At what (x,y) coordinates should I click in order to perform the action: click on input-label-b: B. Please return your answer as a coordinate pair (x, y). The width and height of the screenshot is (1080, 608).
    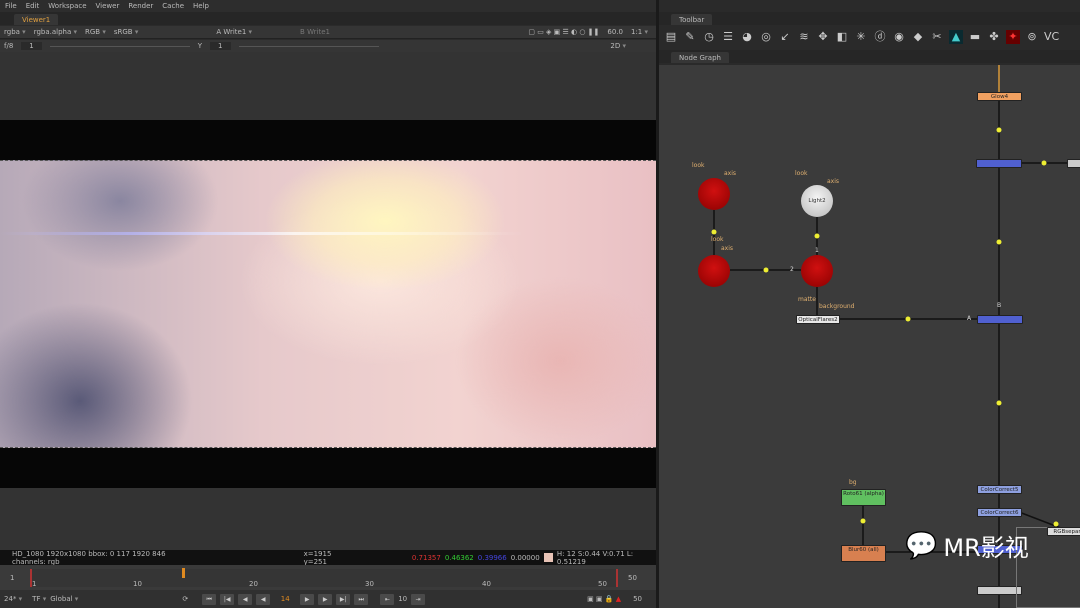
    Looking at the image, I should click on (999, 305).